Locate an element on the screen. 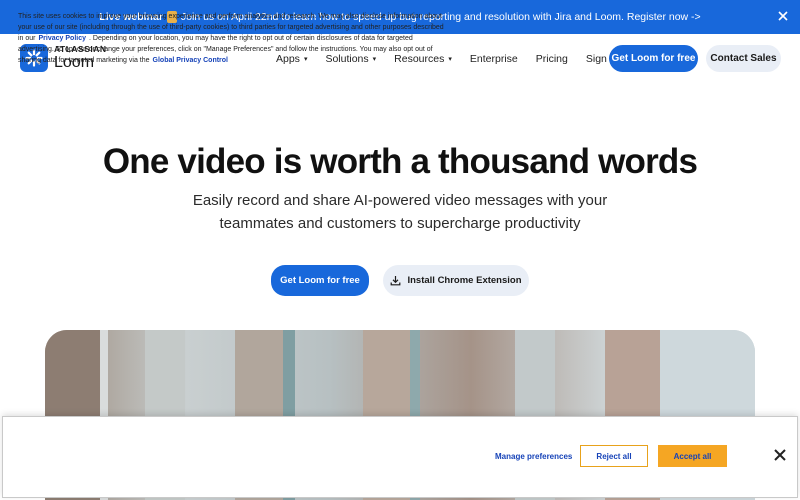 The width and height of the screenshot is (800, 500). nav-item-pricing: Pricing is located at coordinates (552, 59).